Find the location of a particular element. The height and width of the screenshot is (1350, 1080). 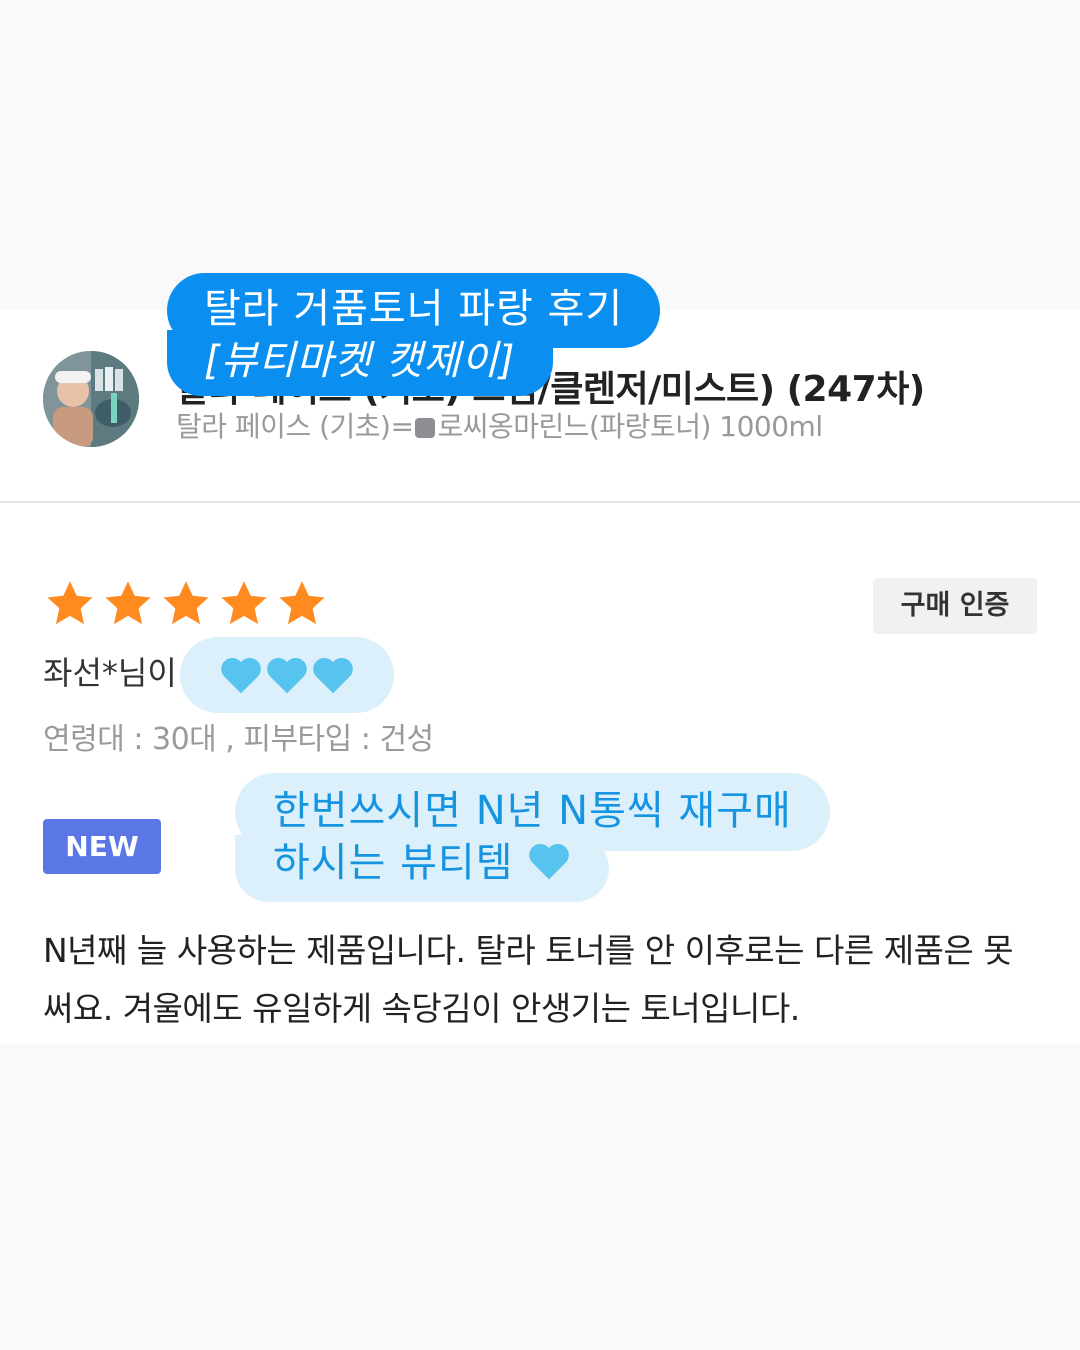

reviewer-name: 좌선*님이 is located at coordinates (110, 673).